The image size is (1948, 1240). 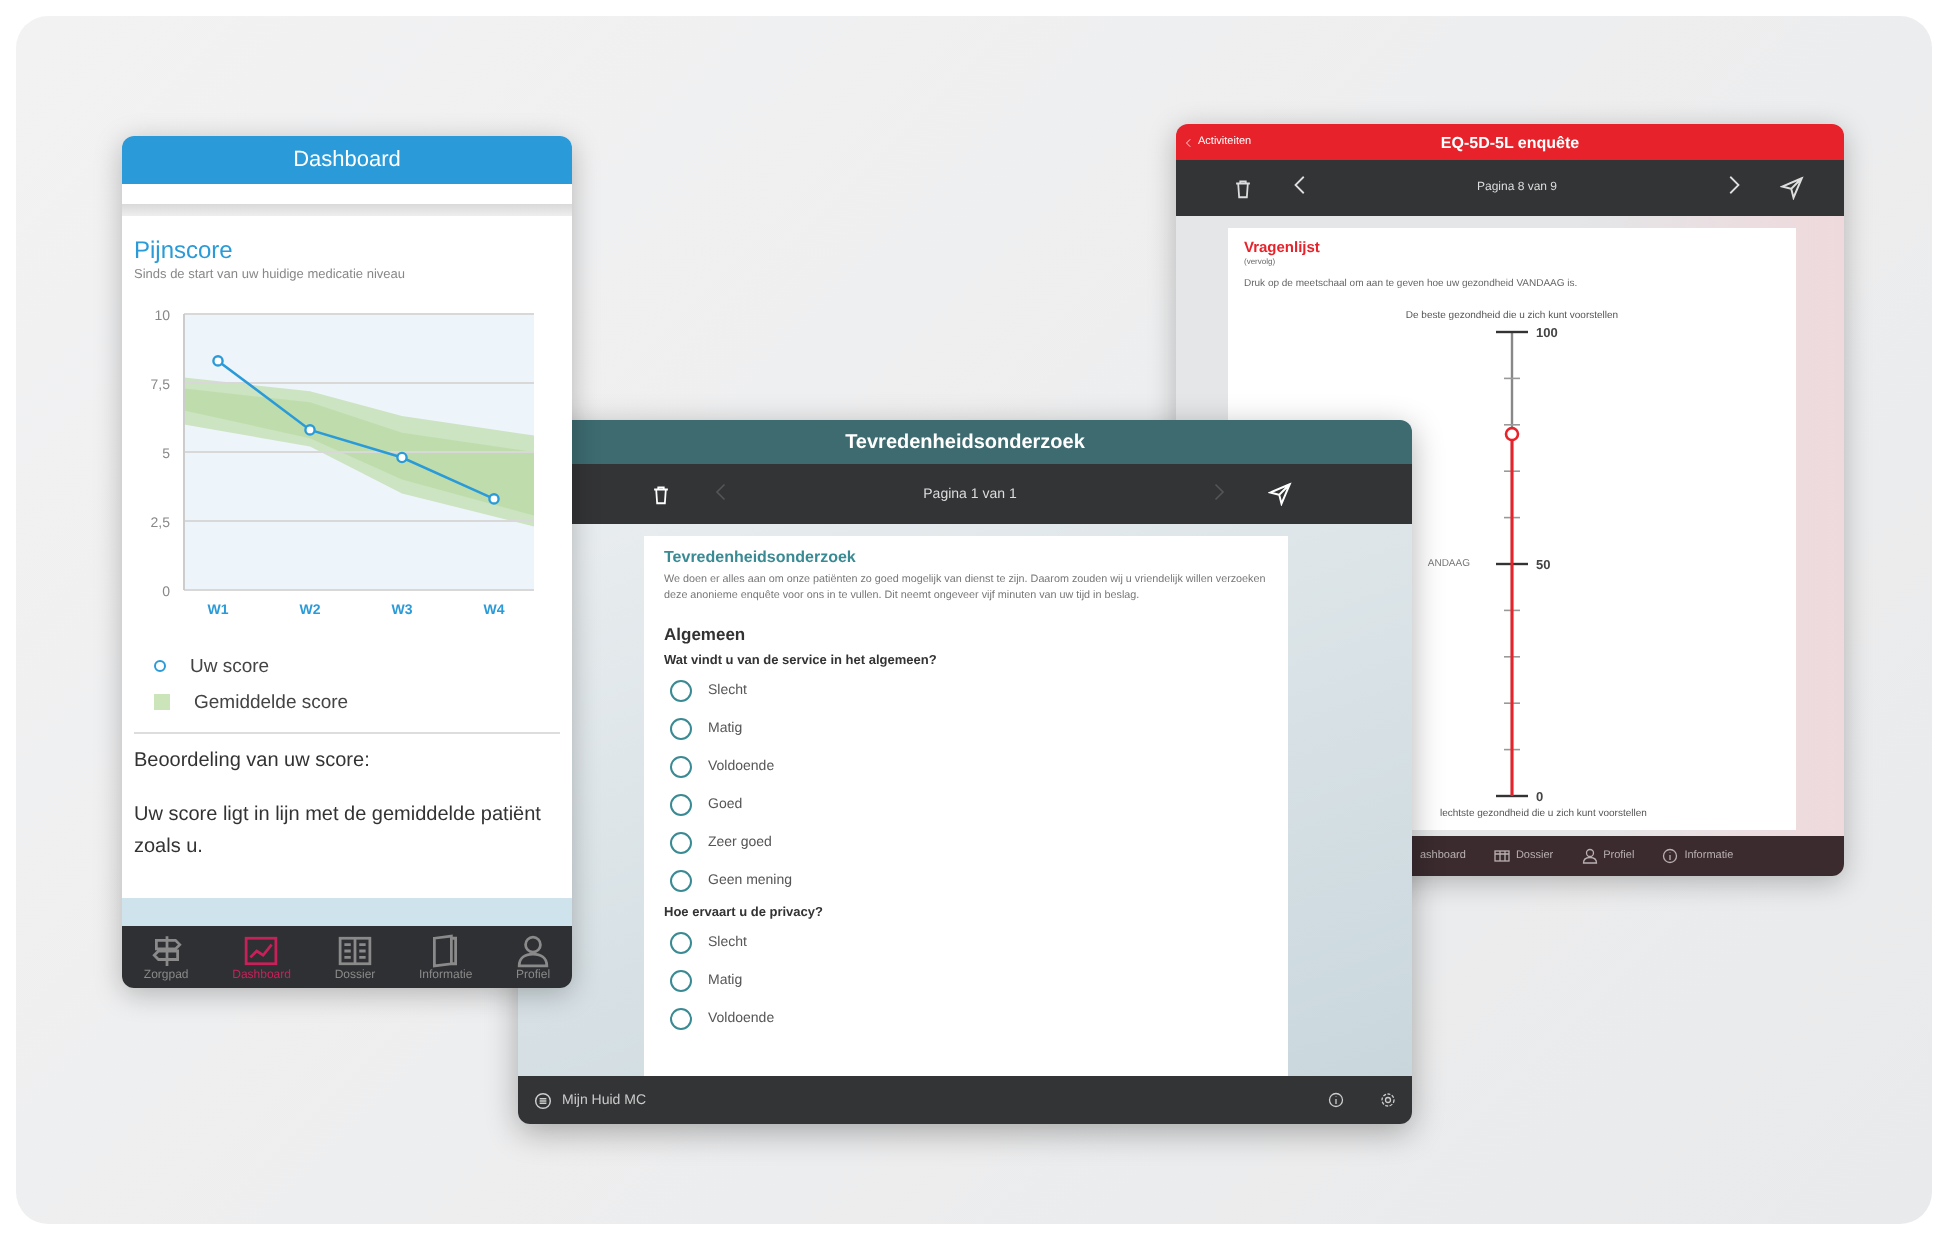 I want to click on send-icon, so click(x=1792, y=188).